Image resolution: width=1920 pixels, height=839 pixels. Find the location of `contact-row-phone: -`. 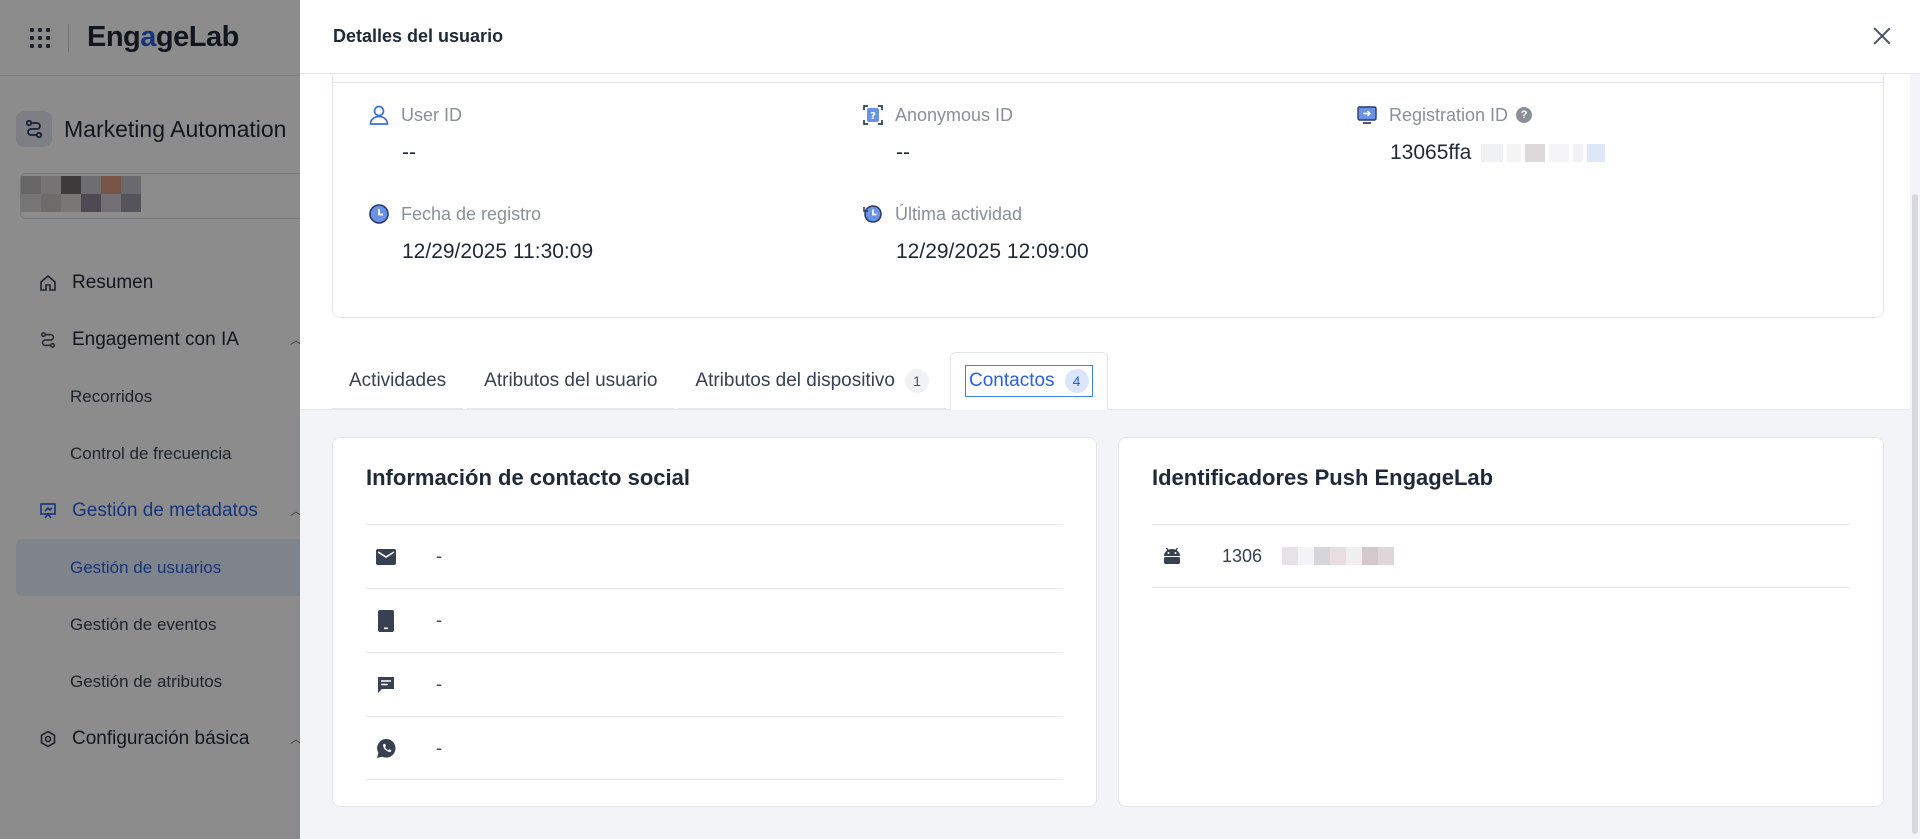

contact-row-phone: - is located at coordinates (714, 620).